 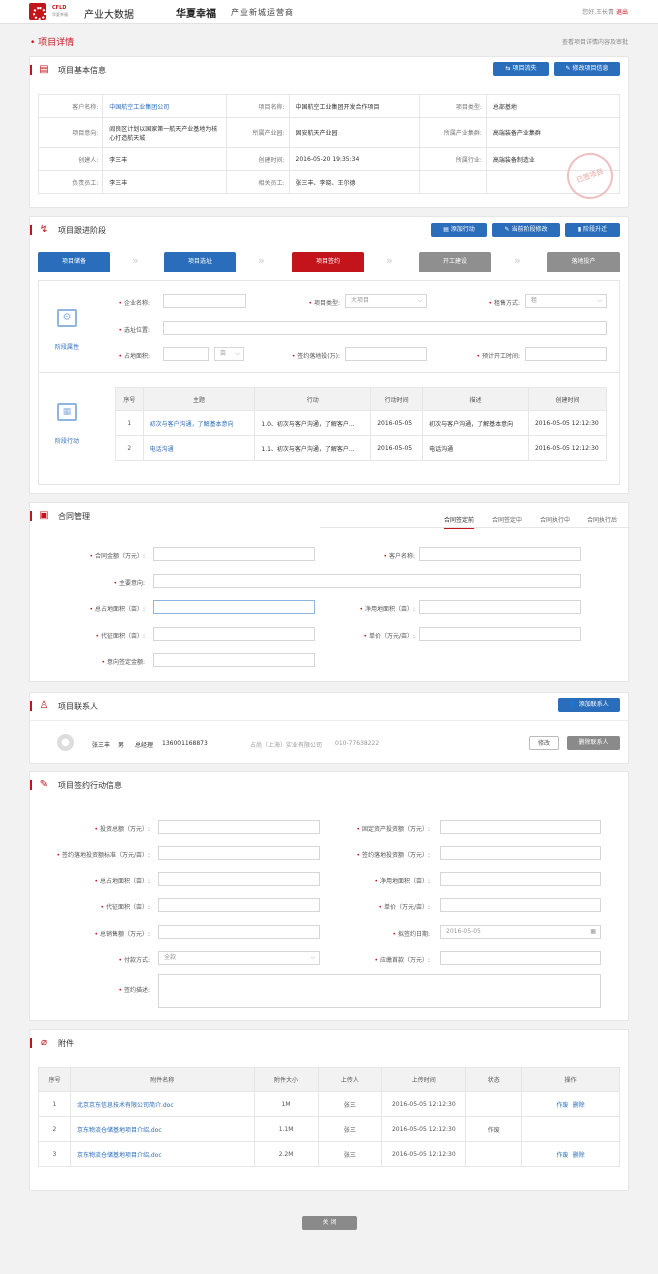 I want to click on invest-input, so click(x=386, y=354).